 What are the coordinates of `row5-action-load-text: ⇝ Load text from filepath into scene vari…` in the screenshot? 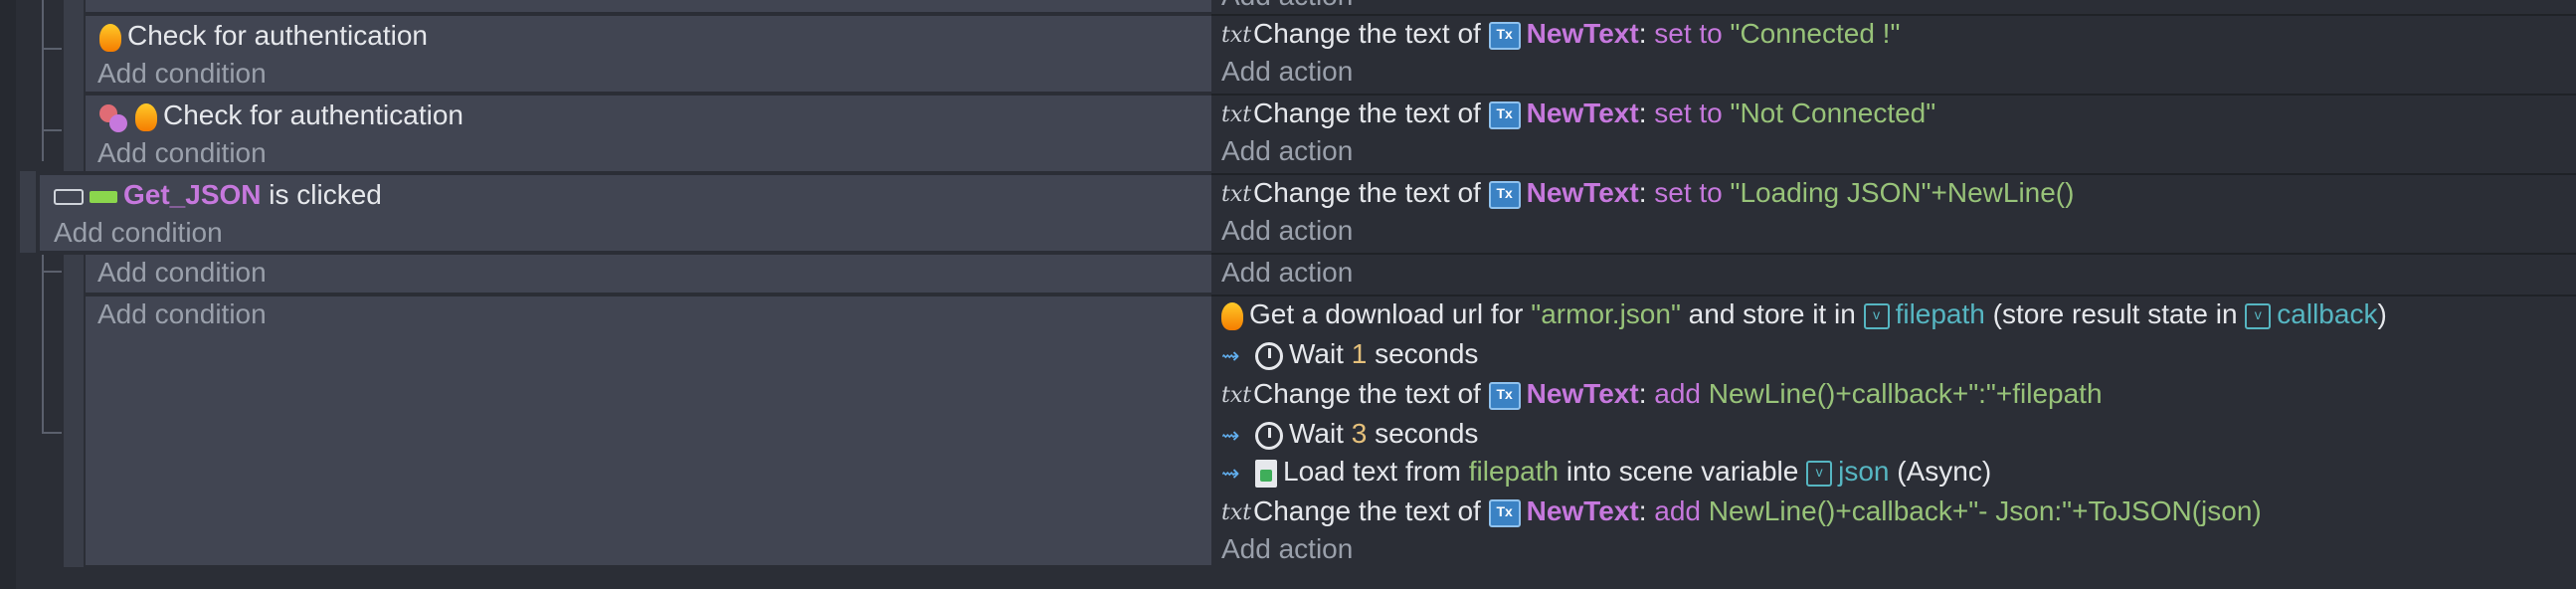 It's located at (1606, 472).